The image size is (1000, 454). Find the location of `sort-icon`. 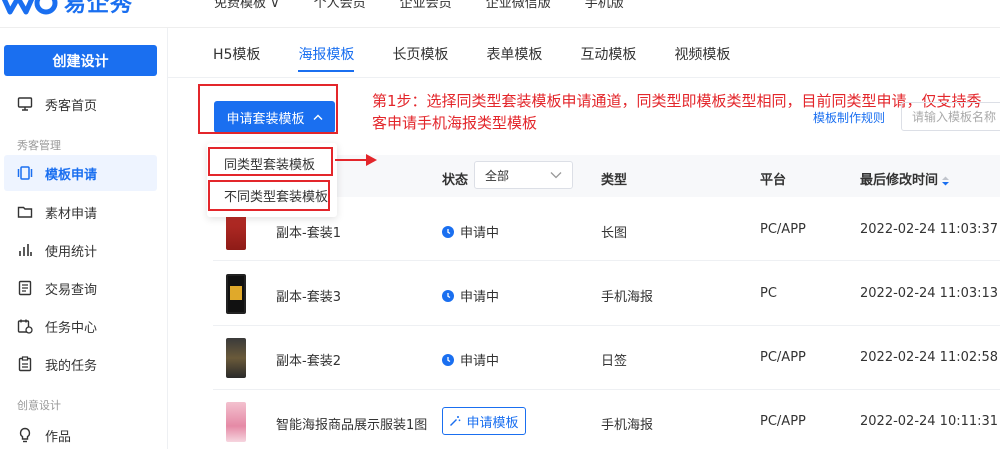

sort-icon is located at coordinates (945, 181).